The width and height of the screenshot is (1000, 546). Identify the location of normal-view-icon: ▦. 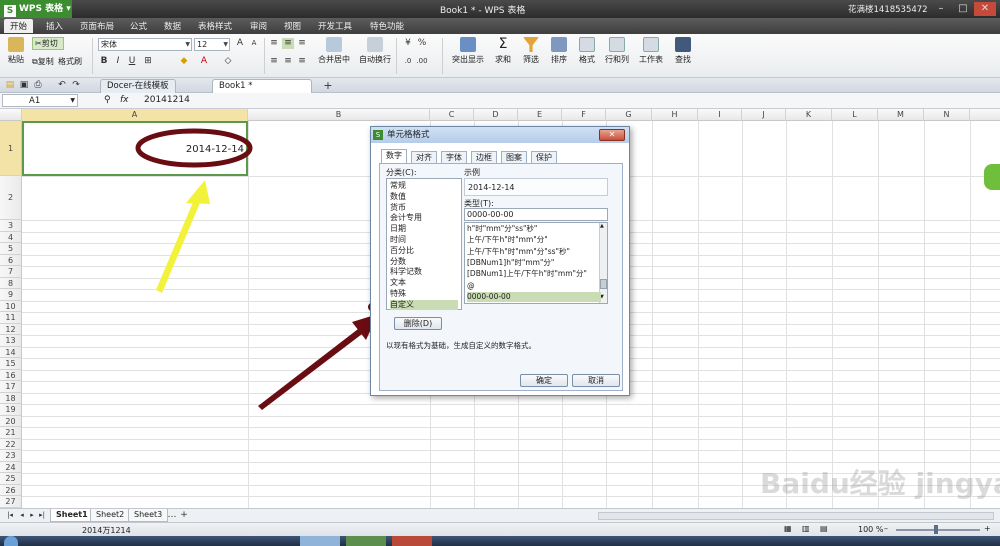
(788, 528).